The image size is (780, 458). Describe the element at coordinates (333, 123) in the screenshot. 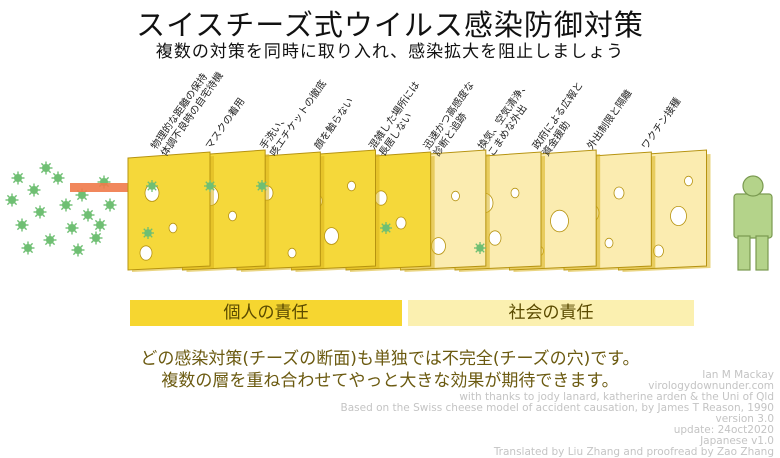

I see `layer-label: 顔を触らない` at that location.